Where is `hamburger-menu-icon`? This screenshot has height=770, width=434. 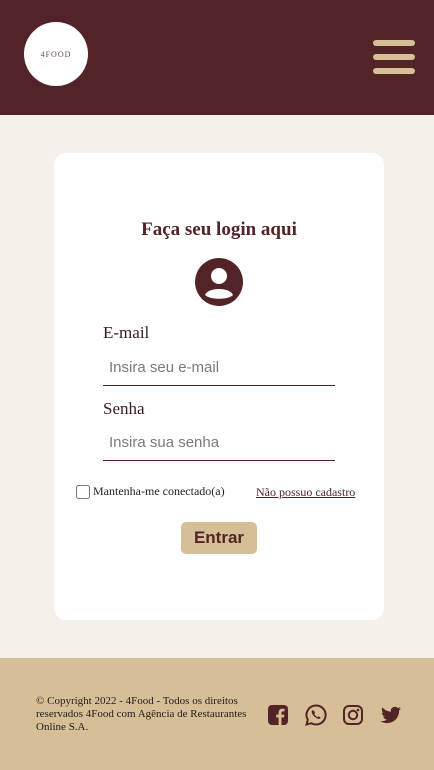
hamburger-menu-icon is located at coordinates (394, 57).